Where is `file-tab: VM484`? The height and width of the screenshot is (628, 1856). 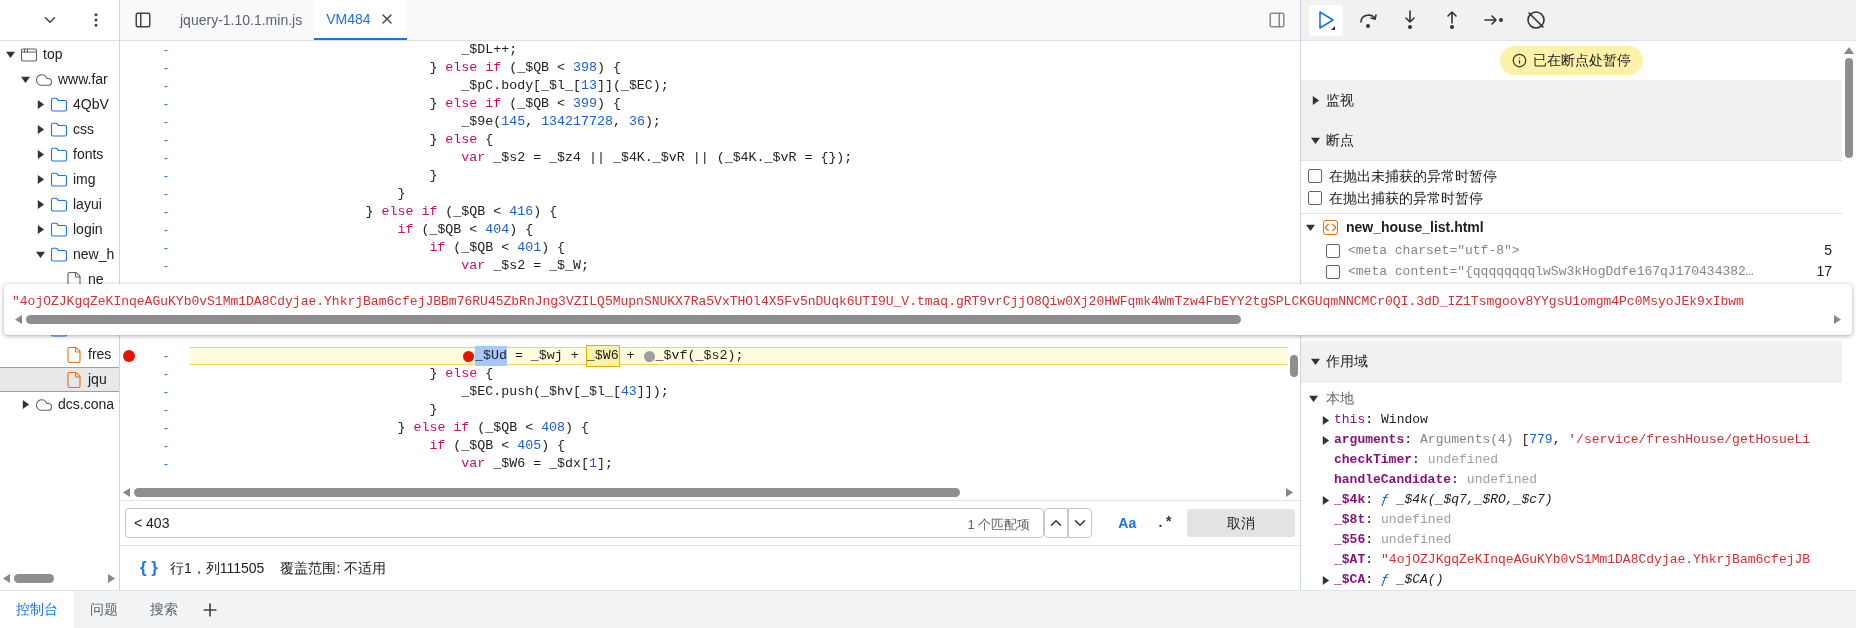
file-tab: VM484 is located at coordinates (360, 20).